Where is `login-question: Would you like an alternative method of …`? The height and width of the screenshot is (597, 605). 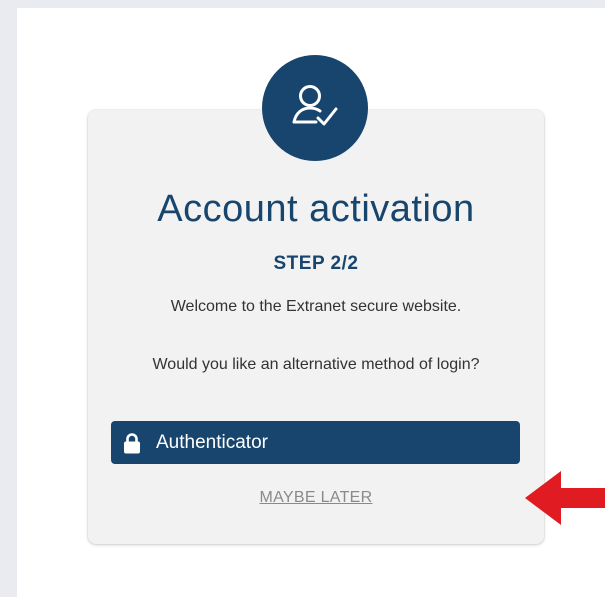
login-question: Would you like an alternative method of … is located at coordinates (316, 364).